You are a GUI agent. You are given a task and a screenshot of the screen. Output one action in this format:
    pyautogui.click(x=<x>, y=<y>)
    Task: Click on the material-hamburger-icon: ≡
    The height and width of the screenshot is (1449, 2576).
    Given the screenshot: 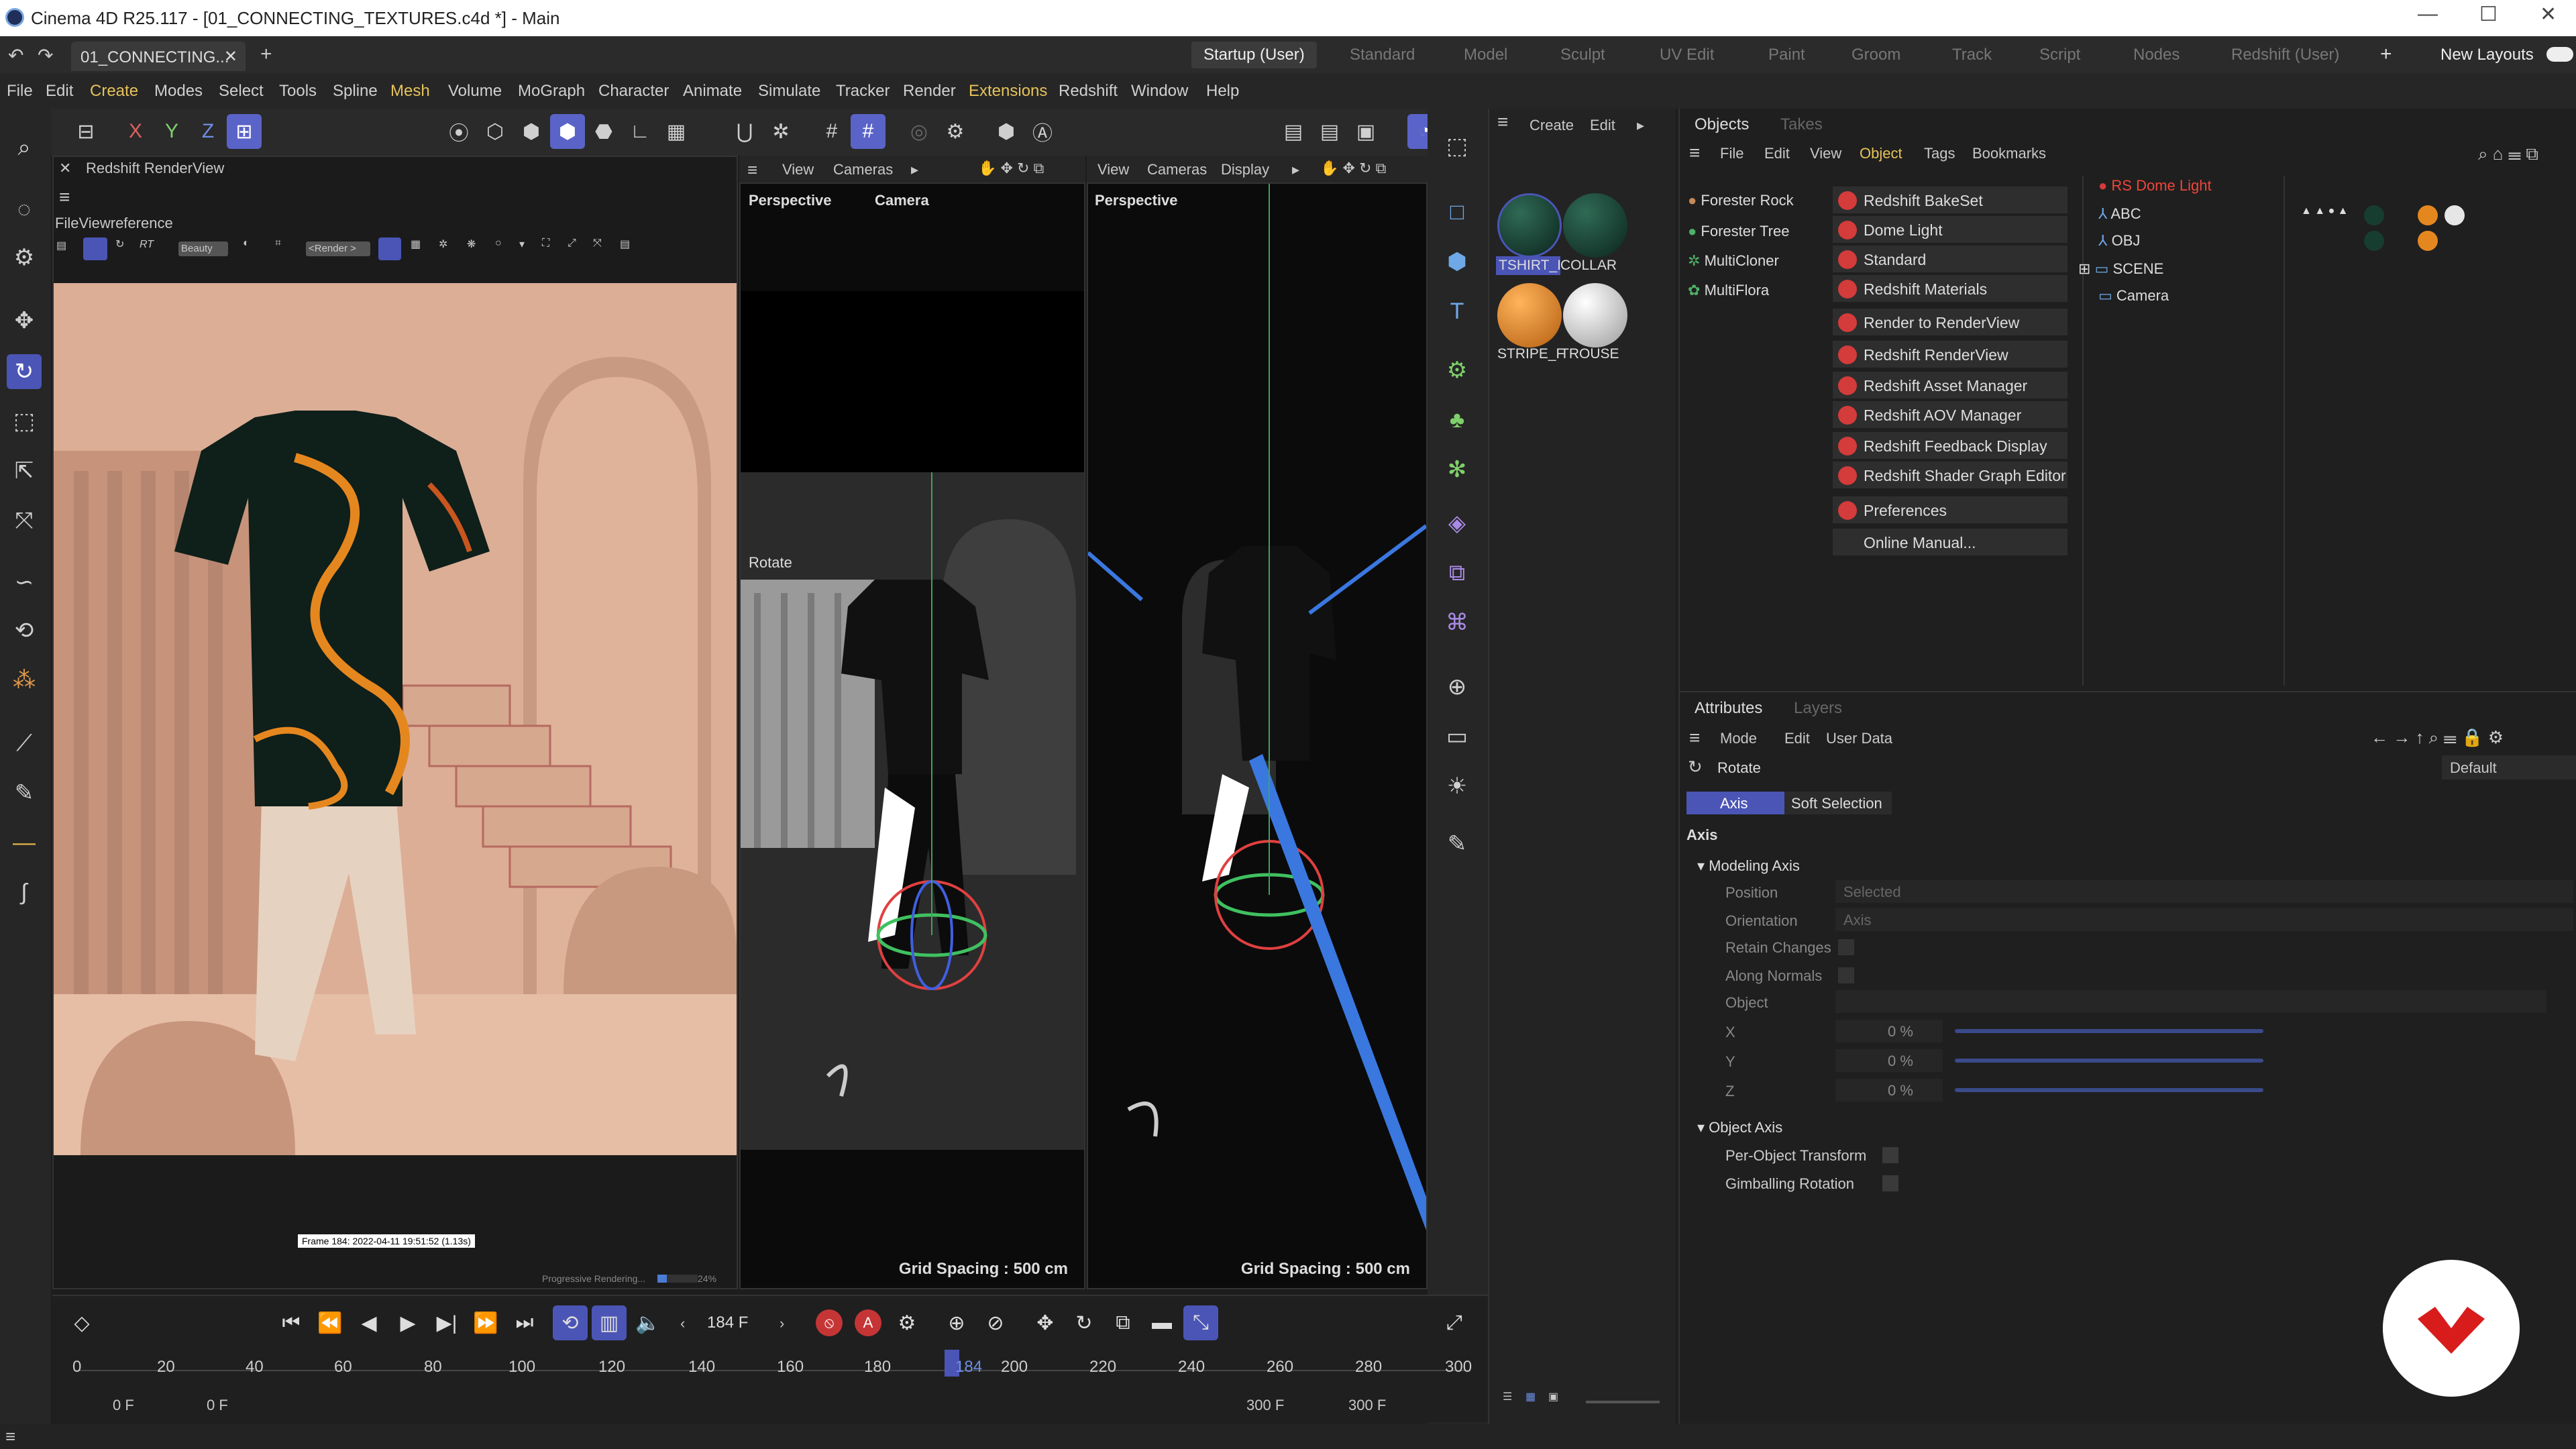 What is the action you would take?
    pyautogui.click(x=1502, y=122)
    